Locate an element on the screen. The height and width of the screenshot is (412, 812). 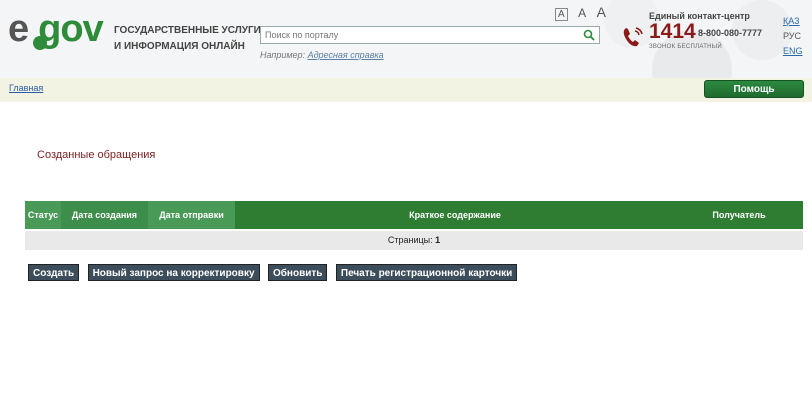
pager-label: Страницы: is located at coordinates (410, 240).